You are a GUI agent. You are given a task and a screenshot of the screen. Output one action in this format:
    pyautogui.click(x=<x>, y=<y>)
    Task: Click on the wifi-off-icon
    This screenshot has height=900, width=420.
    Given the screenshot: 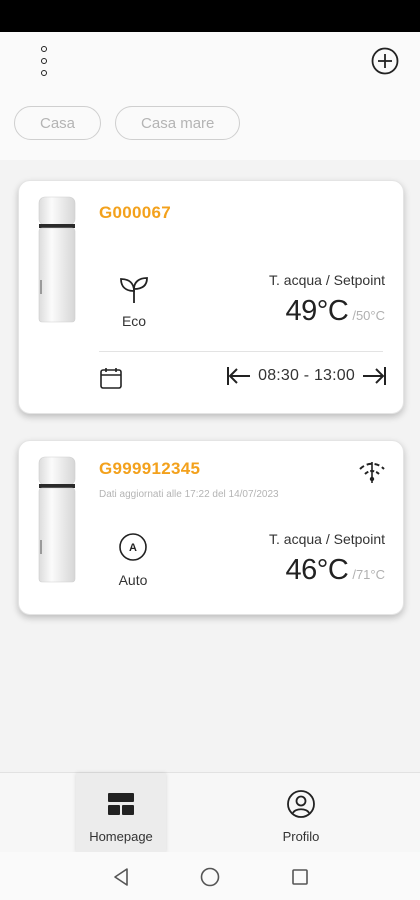 What is the action you would take?
    pyautogui.click(x=372, y=472)
    